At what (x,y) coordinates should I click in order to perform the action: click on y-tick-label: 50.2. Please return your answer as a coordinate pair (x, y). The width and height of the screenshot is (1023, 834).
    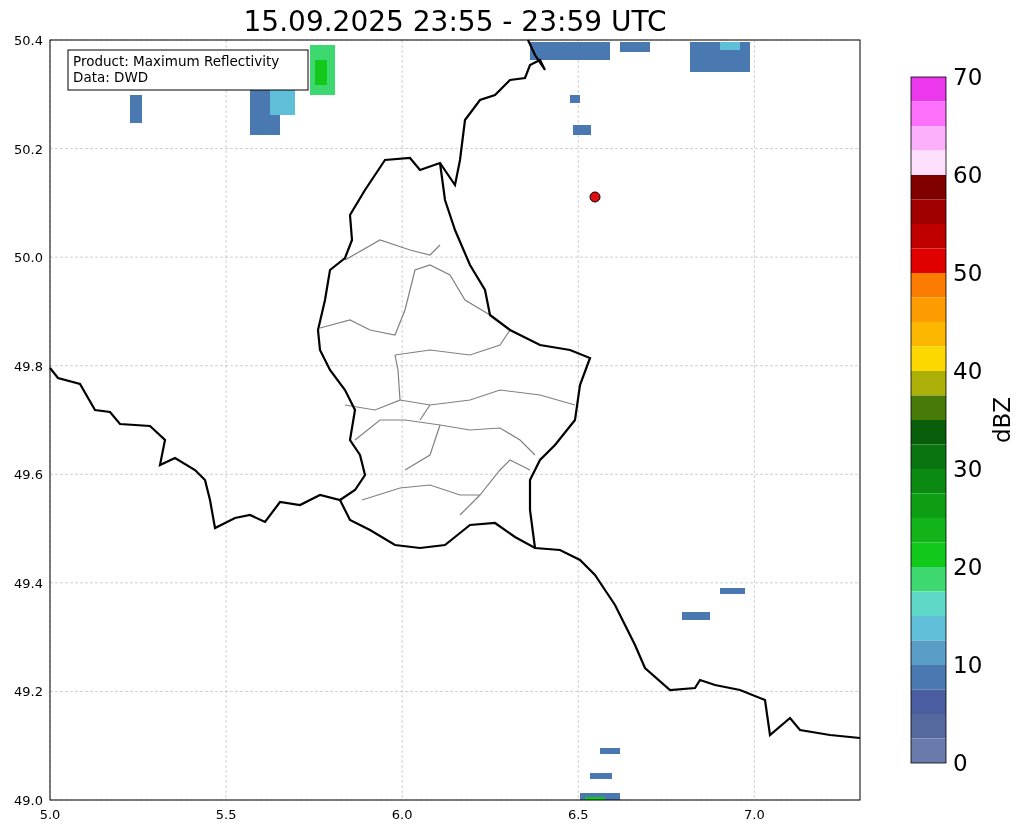
    Looking at the image, I should click on (28, 149).